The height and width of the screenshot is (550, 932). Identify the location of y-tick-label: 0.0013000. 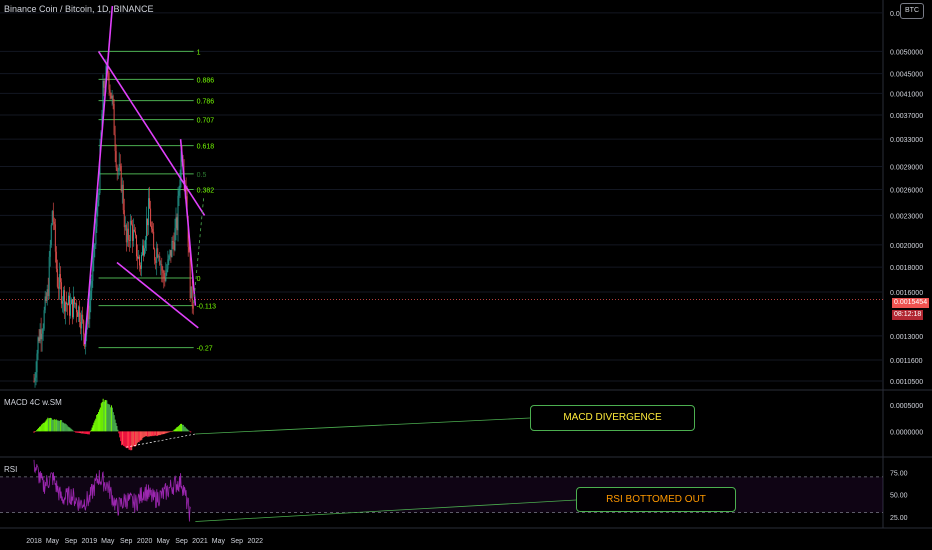
(906, 337).